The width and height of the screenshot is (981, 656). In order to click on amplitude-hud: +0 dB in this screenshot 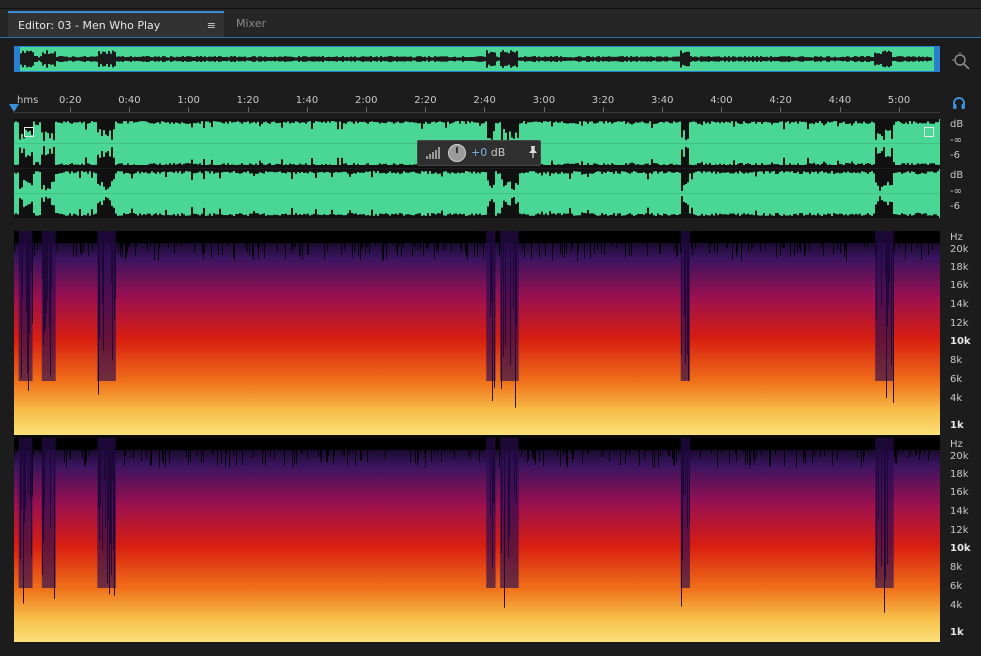, I will do `click(479, 153)`.